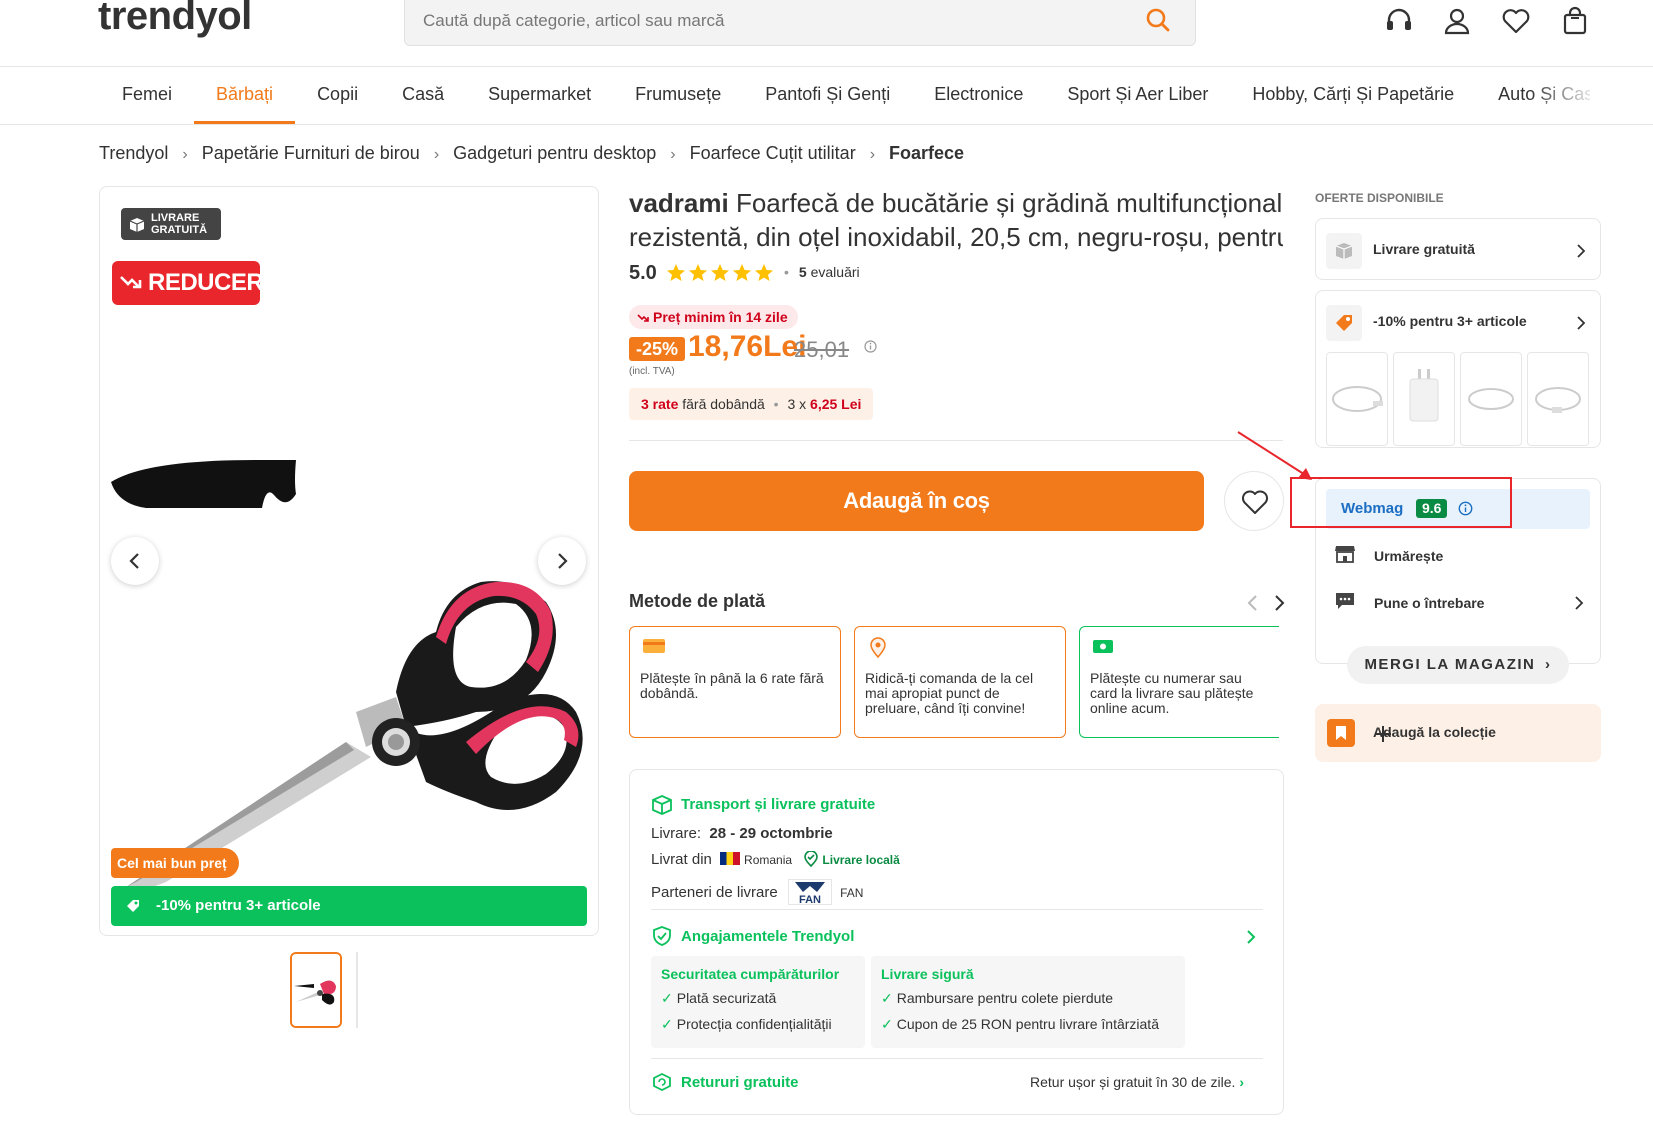 The width and height of the screenshot is (1653, 1130). I want to click on header-divider, so click(826, 66).